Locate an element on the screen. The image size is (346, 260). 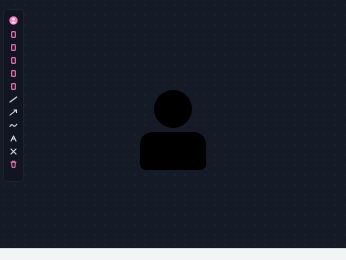
trash-tool is located at coordinates (13, 164).